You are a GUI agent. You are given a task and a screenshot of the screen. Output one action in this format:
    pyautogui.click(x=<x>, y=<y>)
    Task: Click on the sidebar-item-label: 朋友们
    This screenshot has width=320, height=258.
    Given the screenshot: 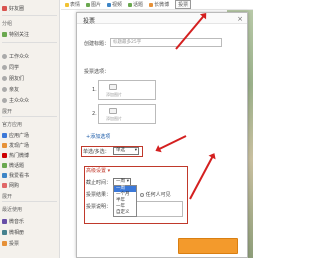 What is the action you would take?
    pyautogui.click(x=17, y=78)
    